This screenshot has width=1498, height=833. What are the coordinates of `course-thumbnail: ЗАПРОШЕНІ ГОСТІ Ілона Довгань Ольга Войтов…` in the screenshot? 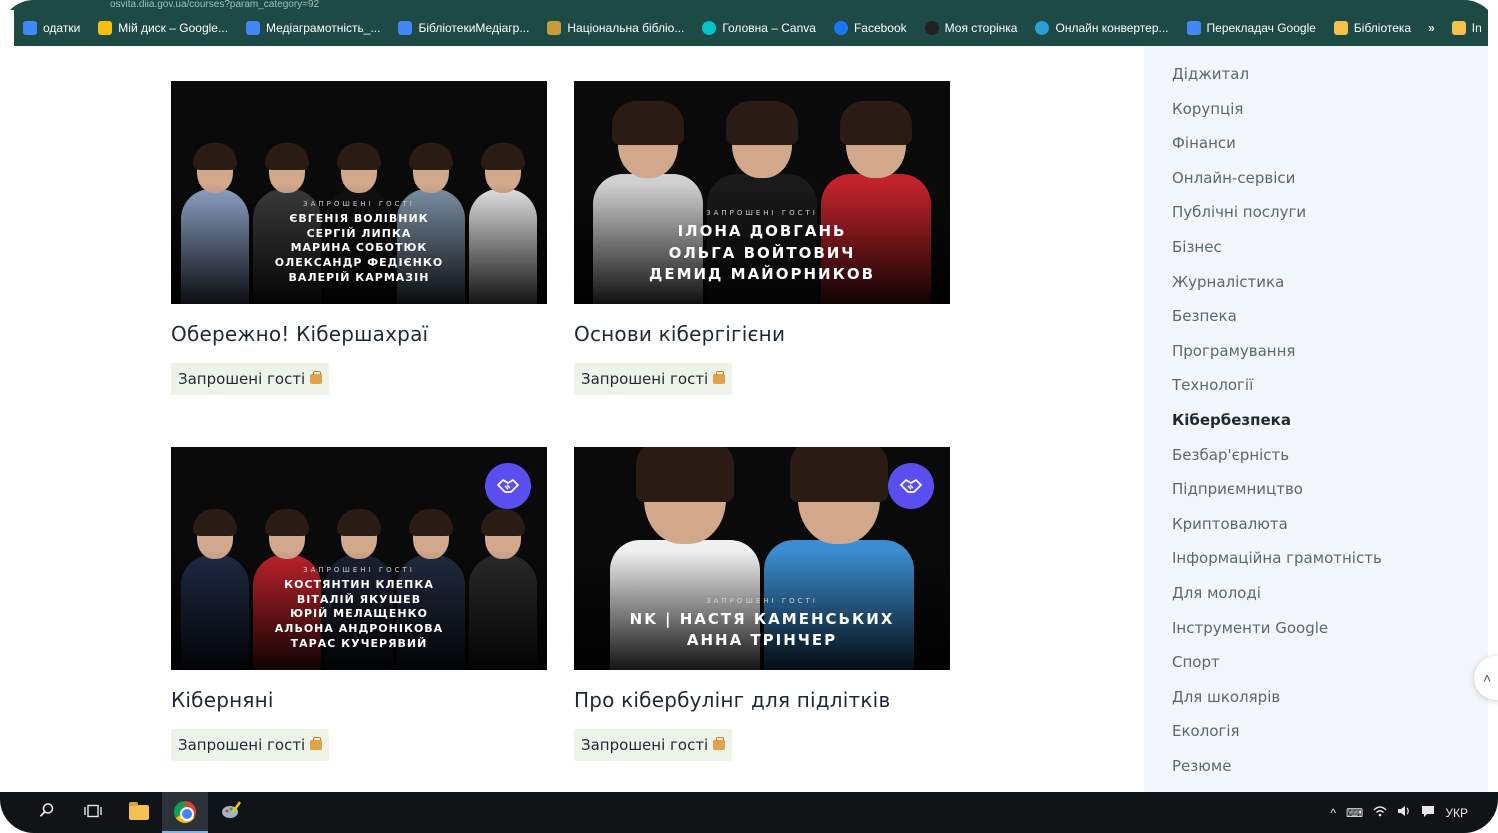 It's located at (762, 192).